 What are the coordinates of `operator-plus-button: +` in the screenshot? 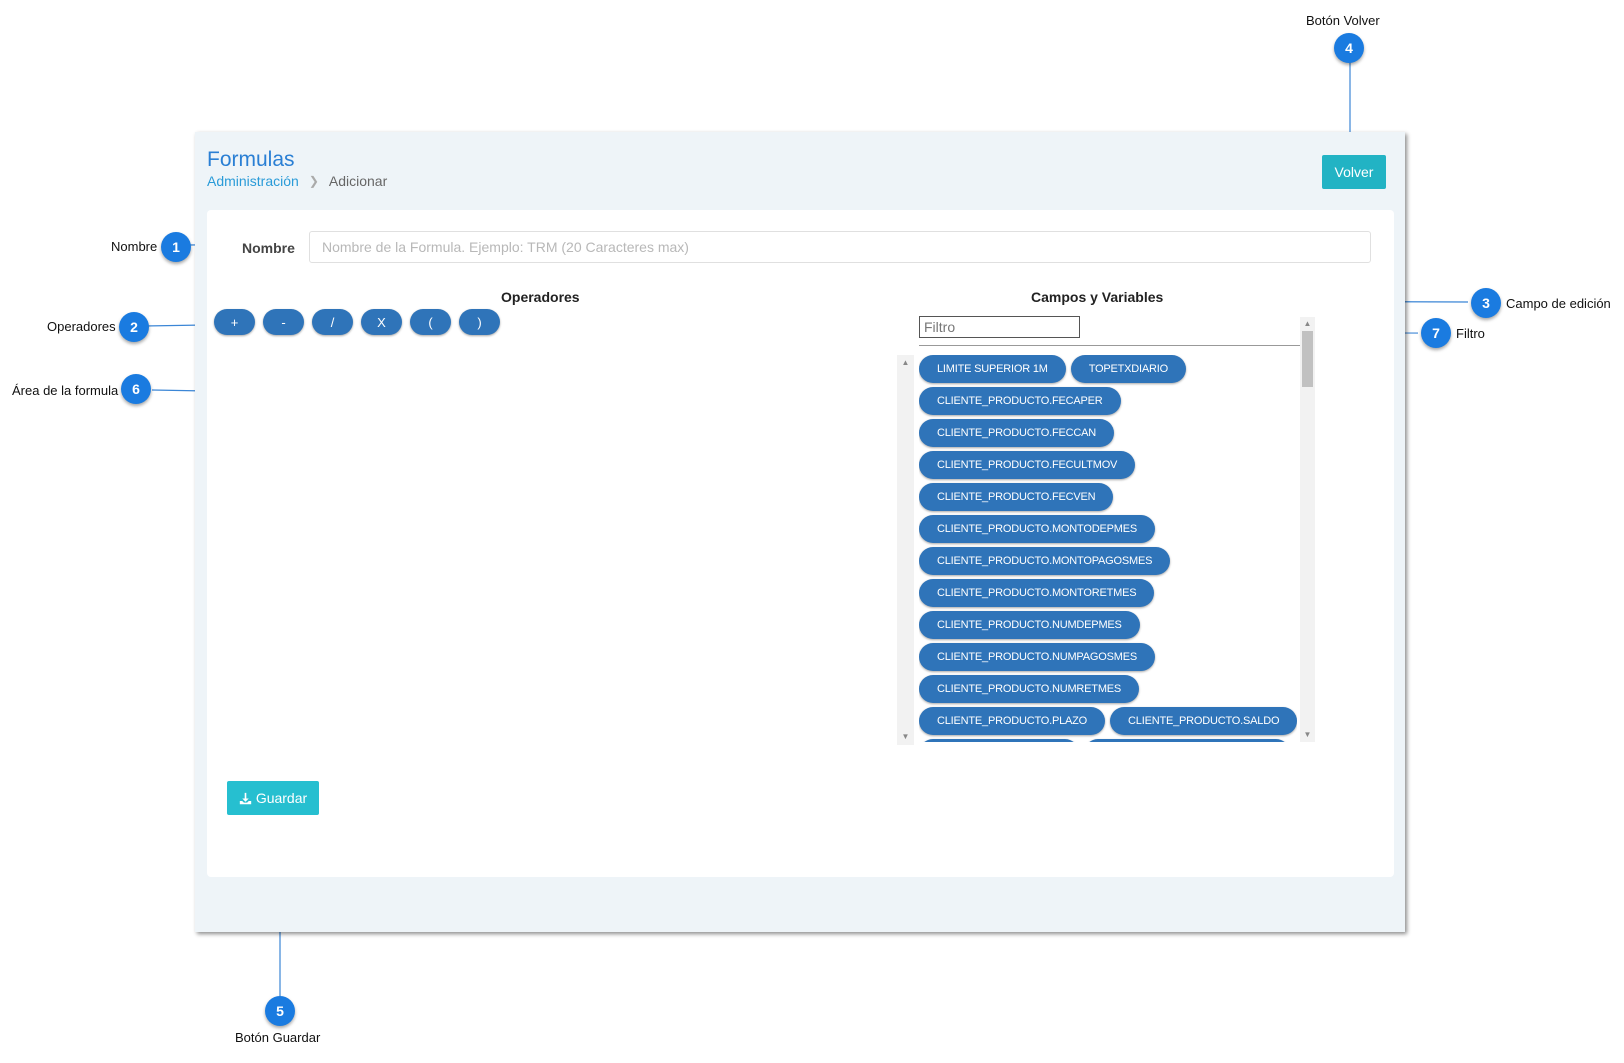 It's located at (234, 322).